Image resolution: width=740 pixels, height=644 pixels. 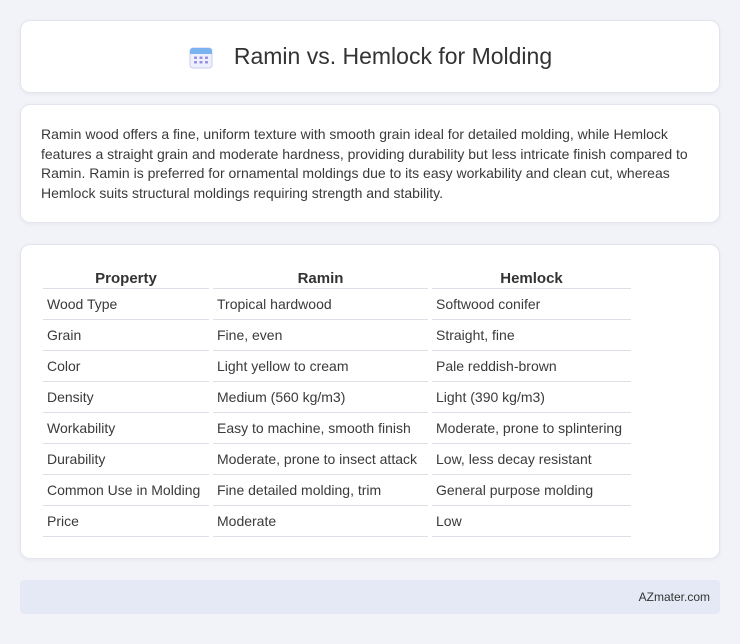 What do you see at coordinates (320, 490) in the screenshot?
I see `table-cell: Fine detailed molding, trim` at bounding box center [320, 490].